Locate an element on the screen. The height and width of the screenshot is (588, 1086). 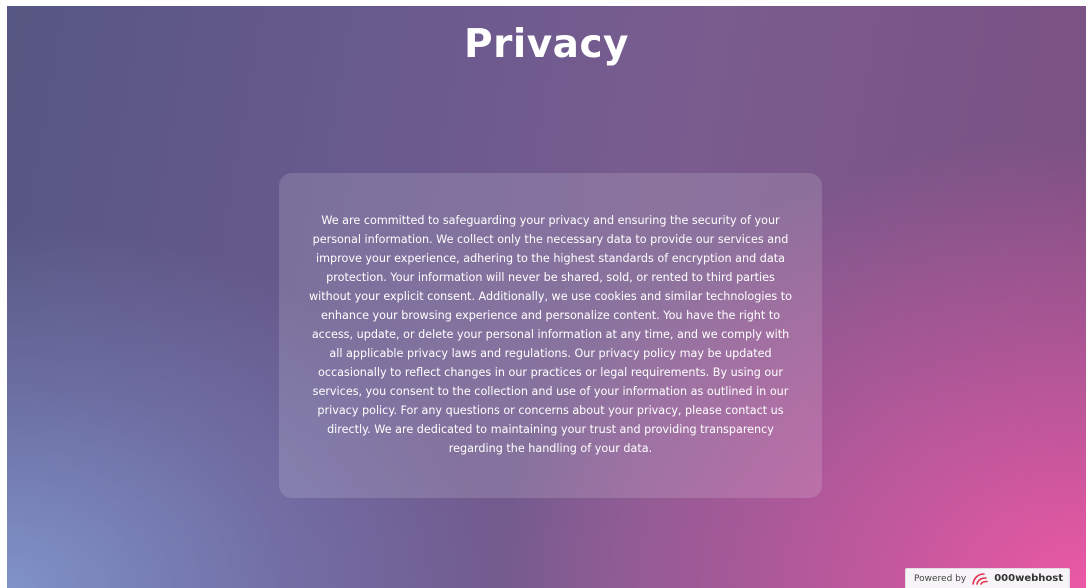
powered-by-brand: 000webhost is located at coordinates (1028, 578).